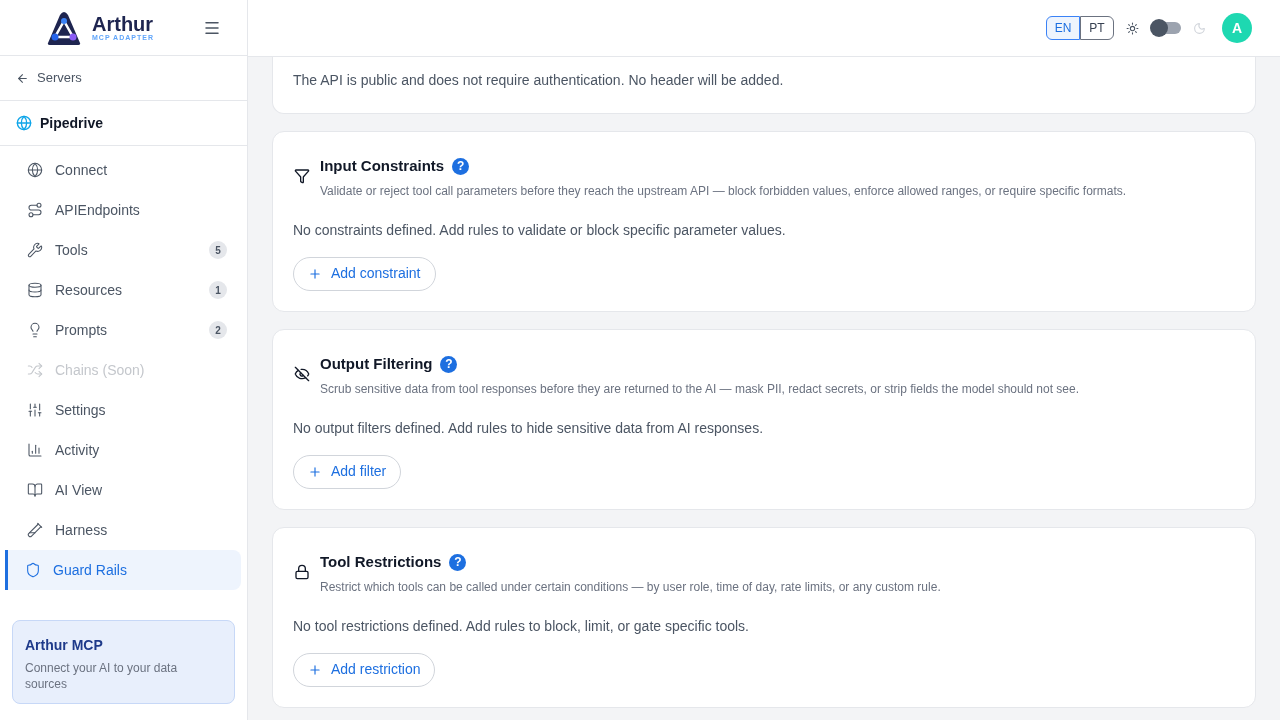 Image resolution: width=1280 pixels, height=720 pixels. Describe the element at coordinates (35, 330) in the screenshot. I see `lightbulb-icon` at that location.